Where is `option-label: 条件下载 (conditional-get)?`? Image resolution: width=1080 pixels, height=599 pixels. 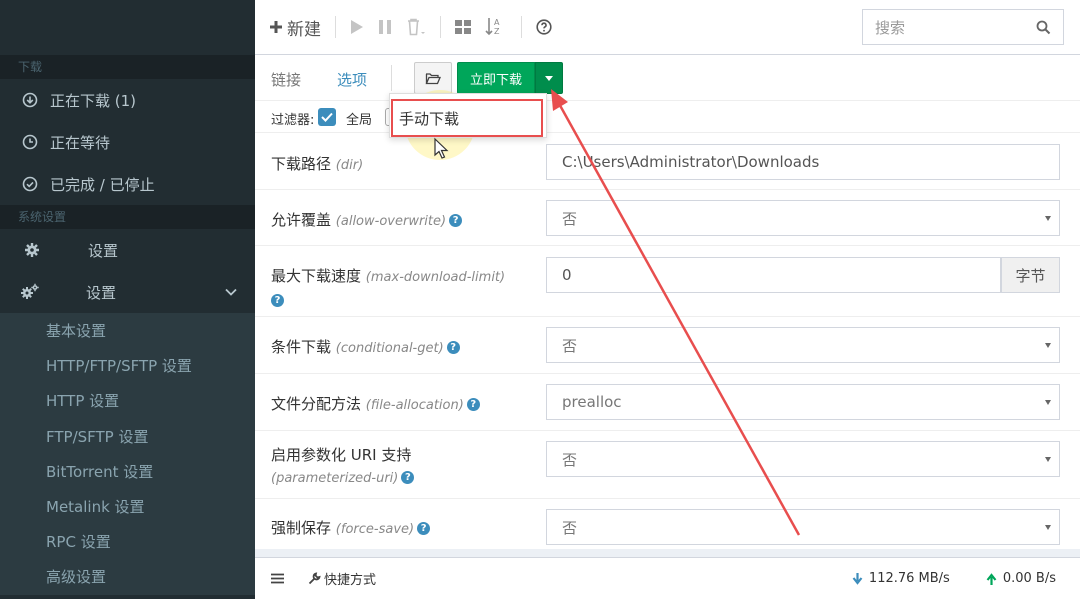
option-label: 条件下载 (conditional-get)? is located at coordinates (365, 346).